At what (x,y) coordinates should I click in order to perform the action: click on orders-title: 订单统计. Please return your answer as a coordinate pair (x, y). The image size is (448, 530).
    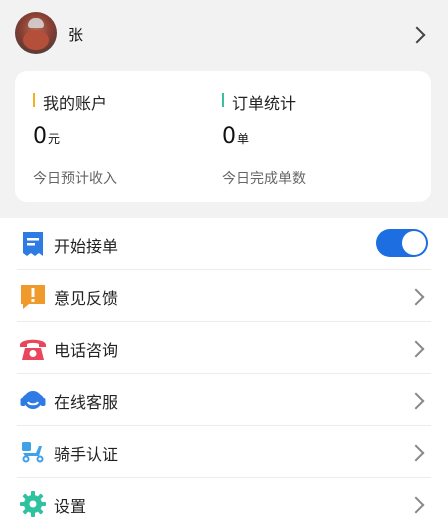
    Looking at the image, I should click on (264, 103).